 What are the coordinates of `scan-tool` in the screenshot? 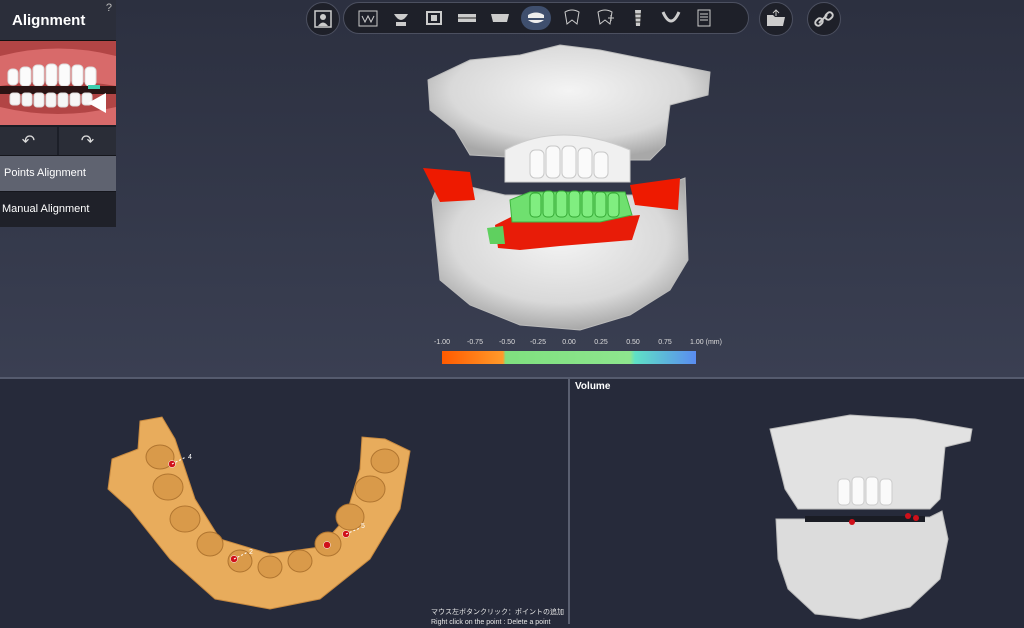 It's located at (401, 18).